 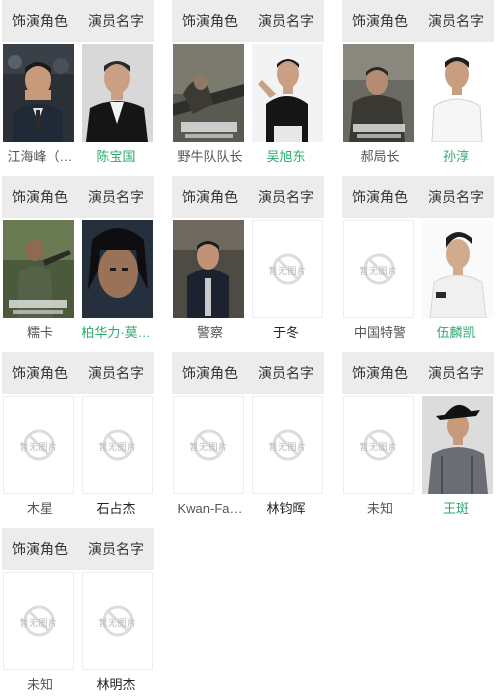 I want to click on cast-card: 饰演角色 演员名字 暂无图片 暂无图片 Kwan-Fa… 林钧晖, so click(x=248, y=436).